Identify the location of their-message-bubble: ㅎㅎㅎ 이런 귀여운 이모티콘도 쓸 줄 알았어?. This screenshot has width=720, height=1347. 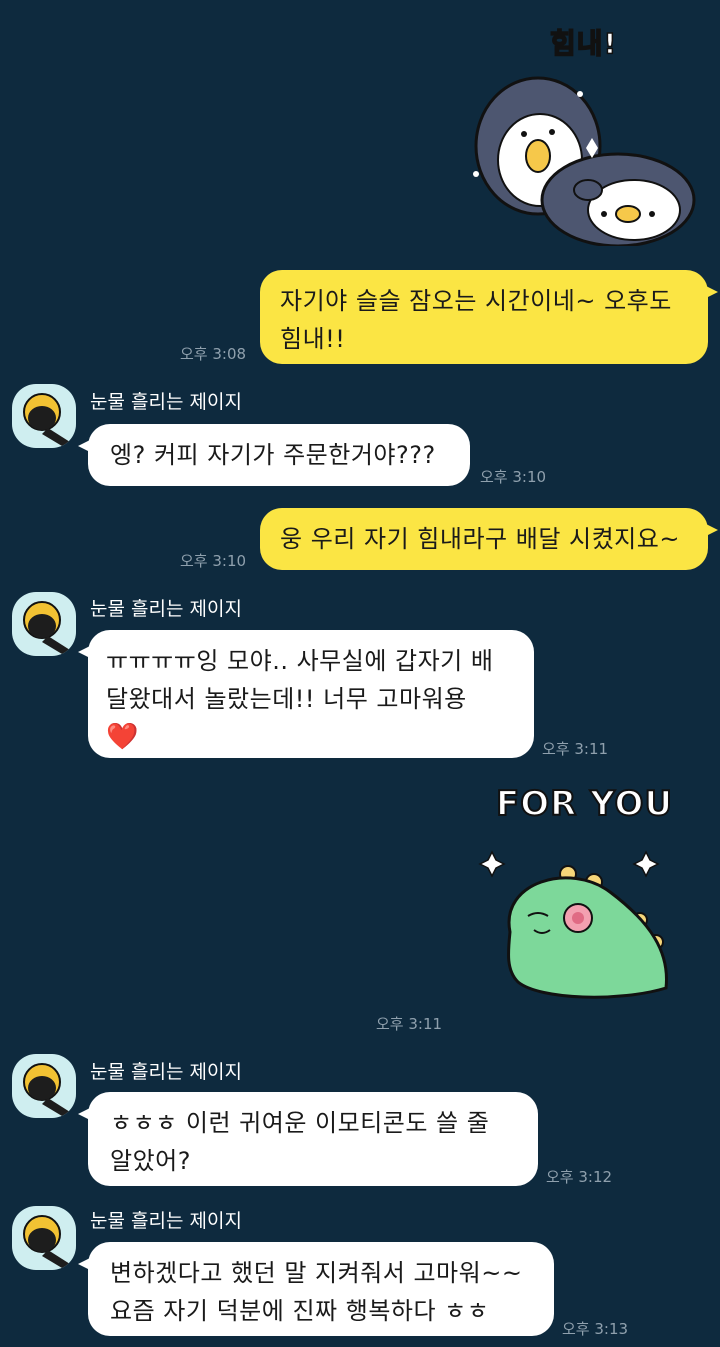
(308, 1139).